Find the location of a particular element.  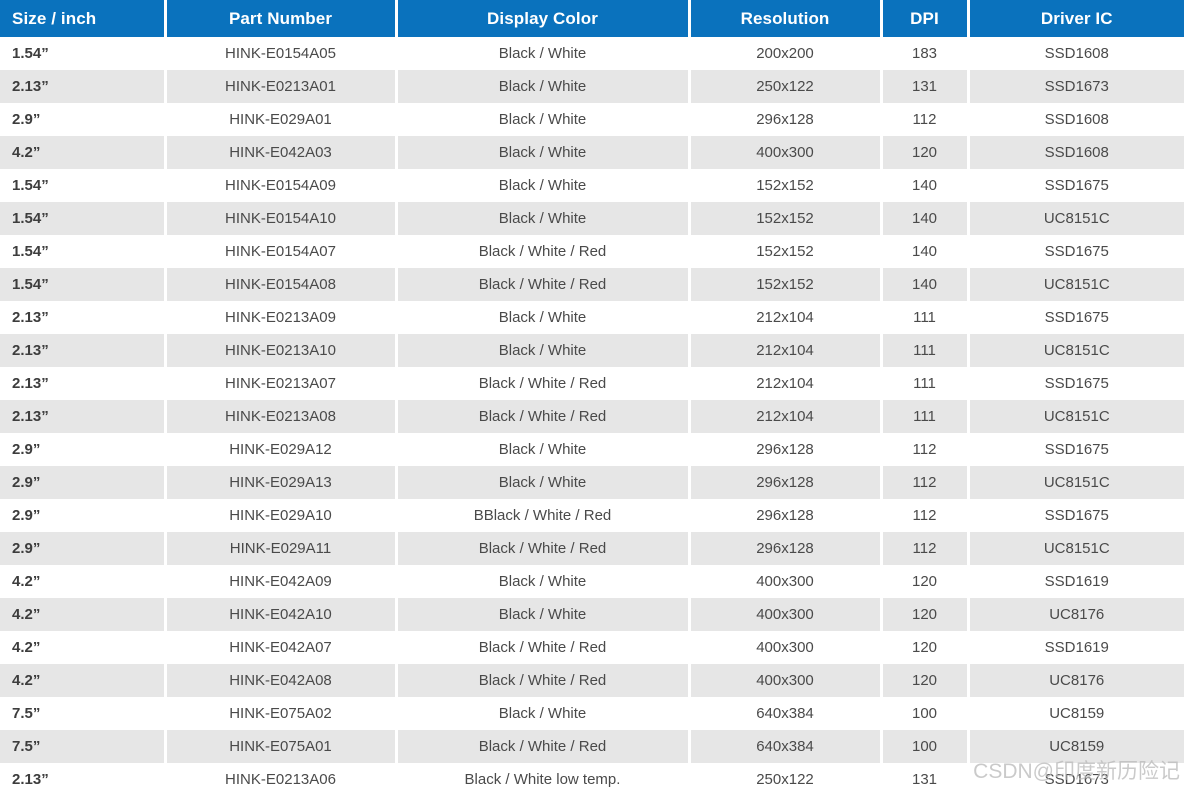

cell-part-number: HINK-E0213A09 is located at coordinates (281, 317).